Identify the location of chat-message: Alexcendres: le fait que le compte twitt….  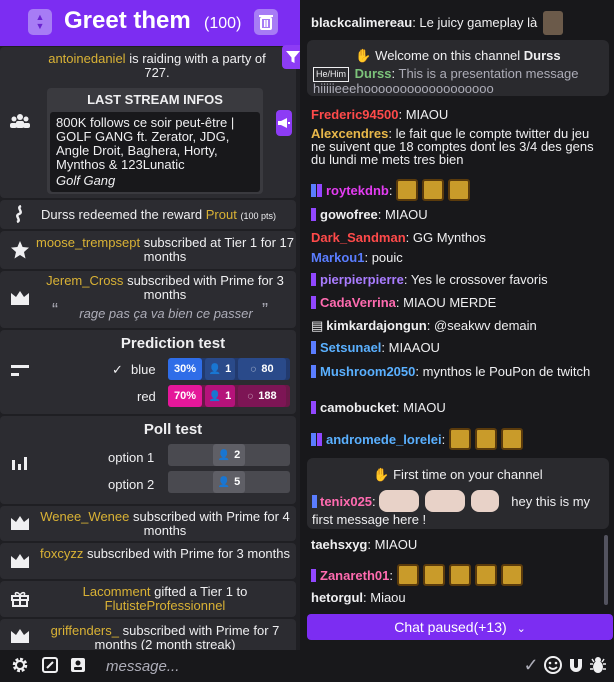
(456, 146).